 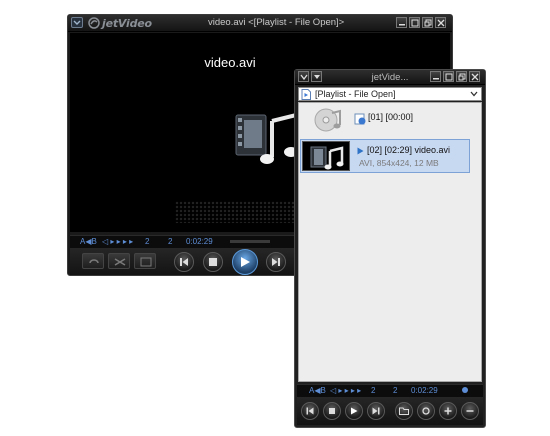 What do you see at coordinates (448, 76) in the screenshot?
I see `playlist-maximize-button` at bounding box center [448, 76].